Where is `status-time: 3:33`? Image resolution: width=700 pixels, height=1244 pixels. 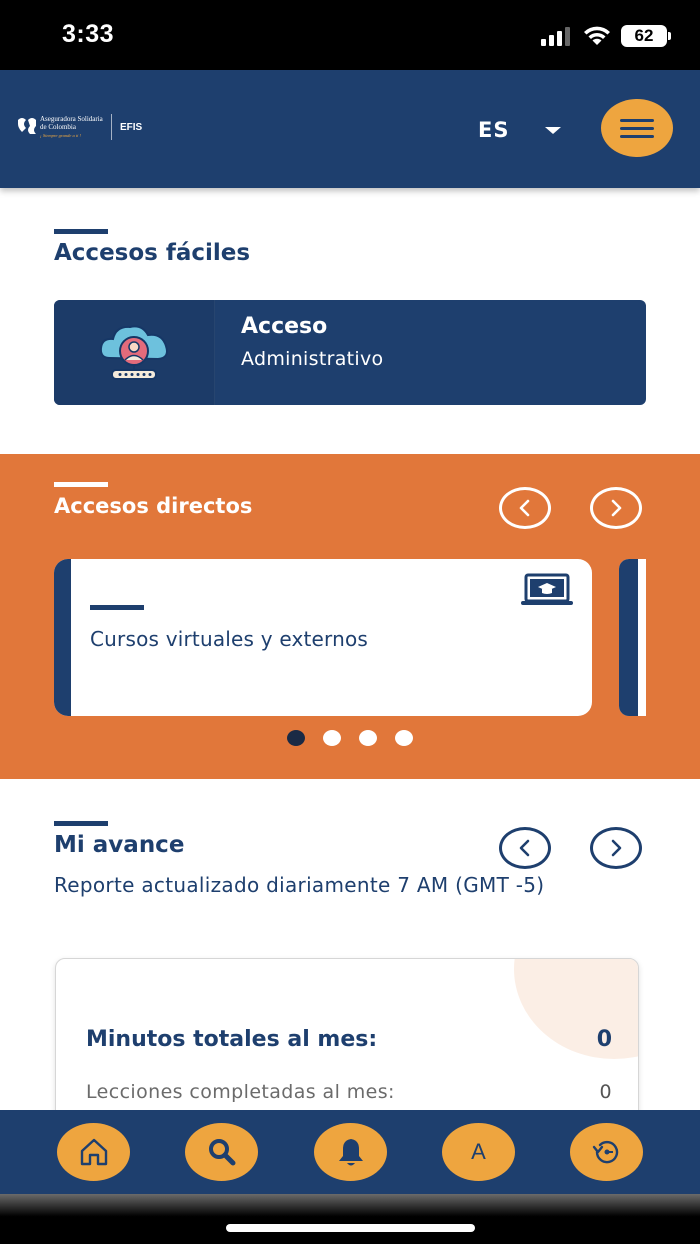
status-time: 3:33 is located at coordinates (88, 34).